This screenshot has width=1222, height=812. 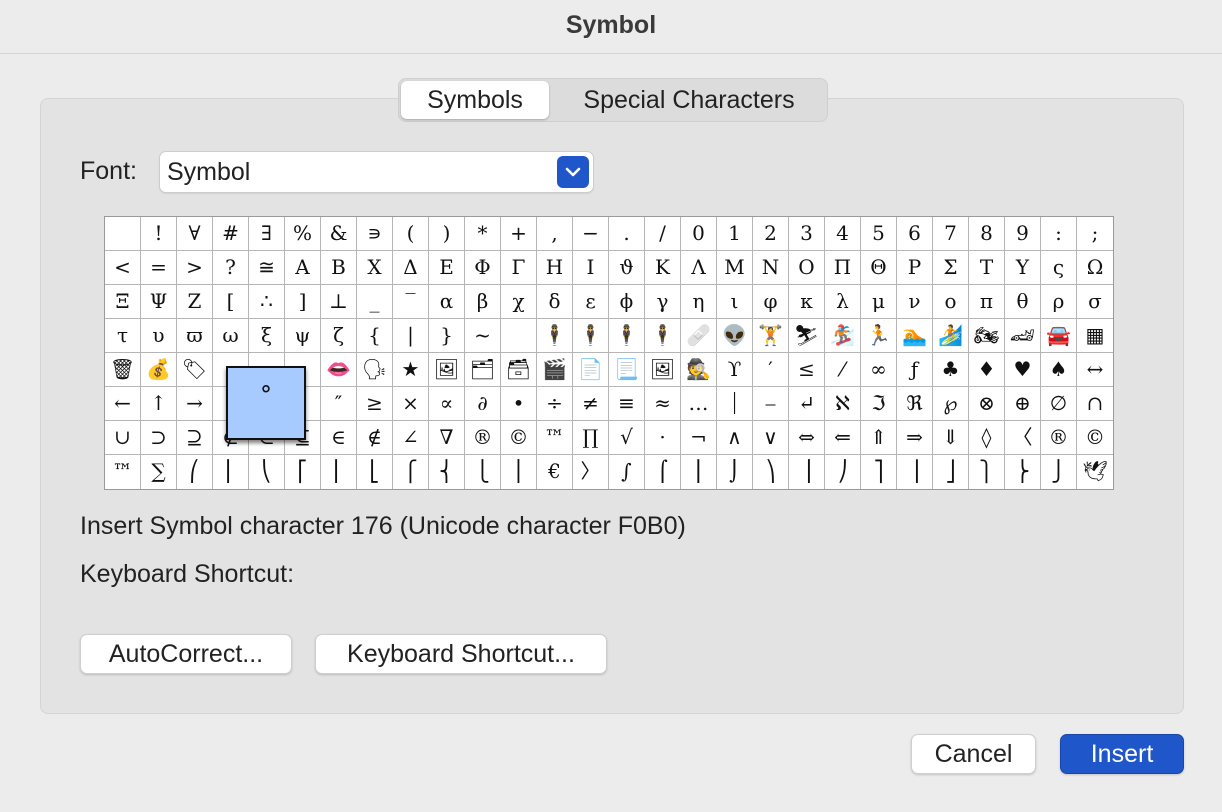 What do you see at coordinates (699, 302) in the screenshot?
I see `symbol-cell: η` at bounding box center [699, 302].